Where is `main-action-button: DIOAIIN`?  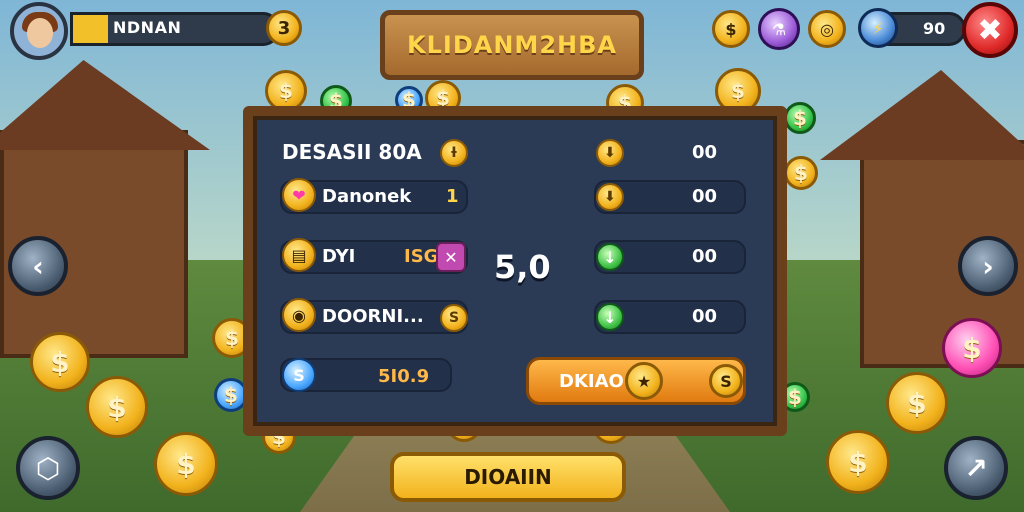 main-action-button: DIOAIIN is located at coordinates (508, 477).